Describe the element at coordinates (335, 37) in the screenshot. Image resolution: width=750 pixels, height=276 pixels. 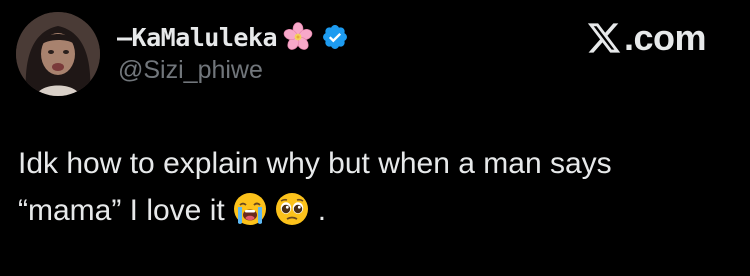
I see `verified-badge-icon` at that location.